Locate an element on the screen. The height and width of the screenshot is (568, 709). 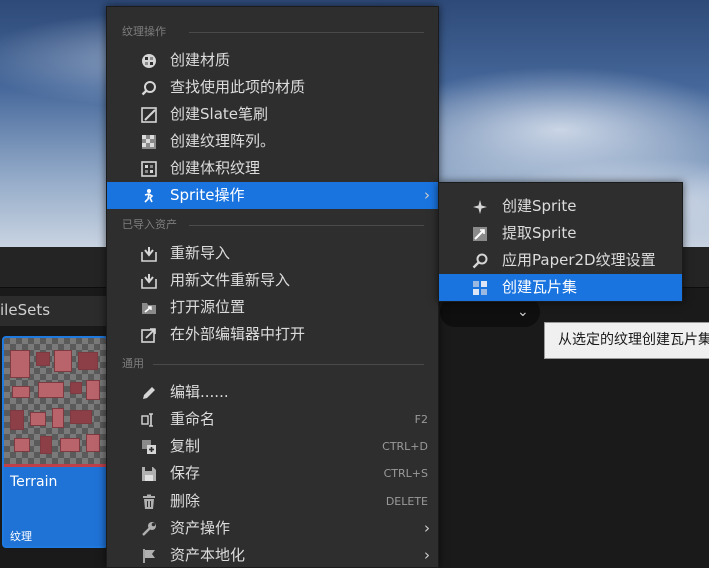
menu-item-create-volume-texture: 创建体积纹理 is located at coordinates (273, 168).